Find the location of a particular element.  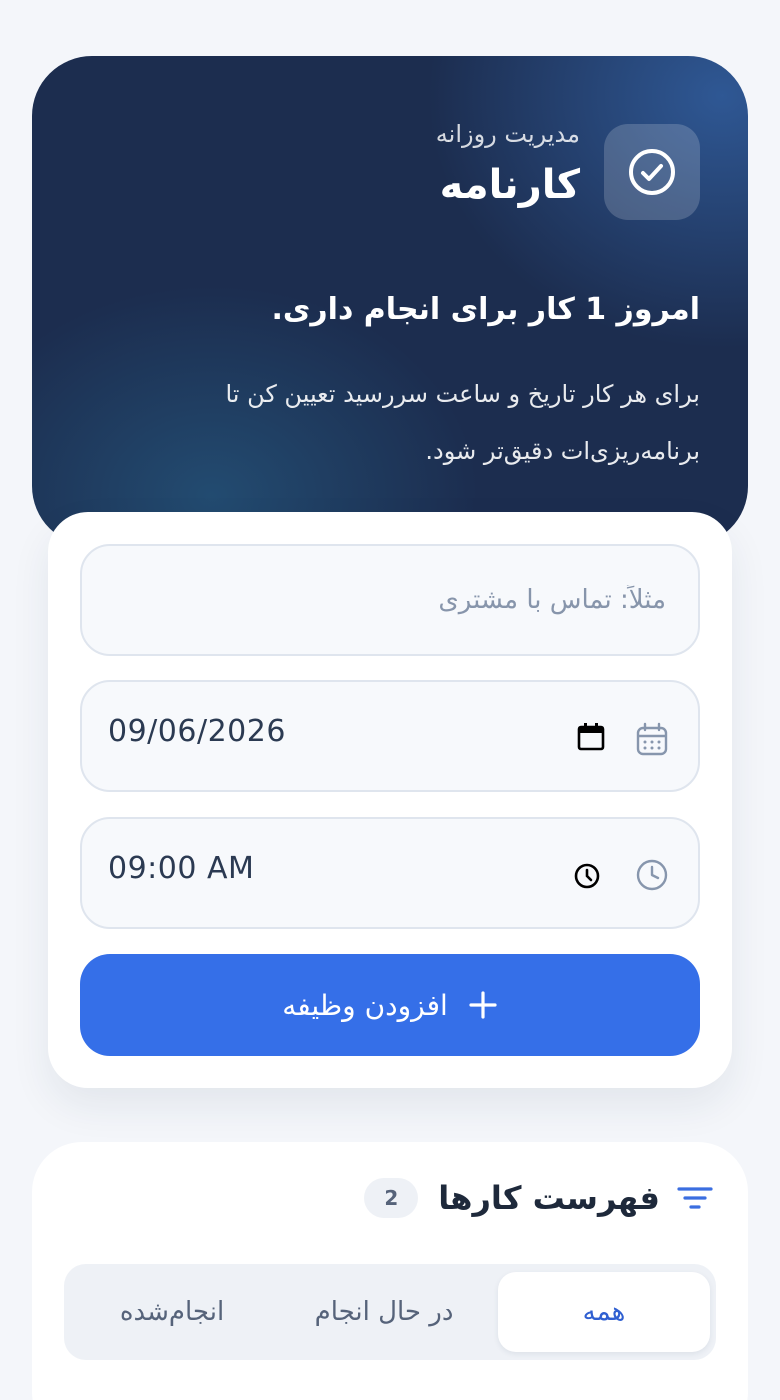

time-value: 09:00 AM is located at coordinates (181, 868).